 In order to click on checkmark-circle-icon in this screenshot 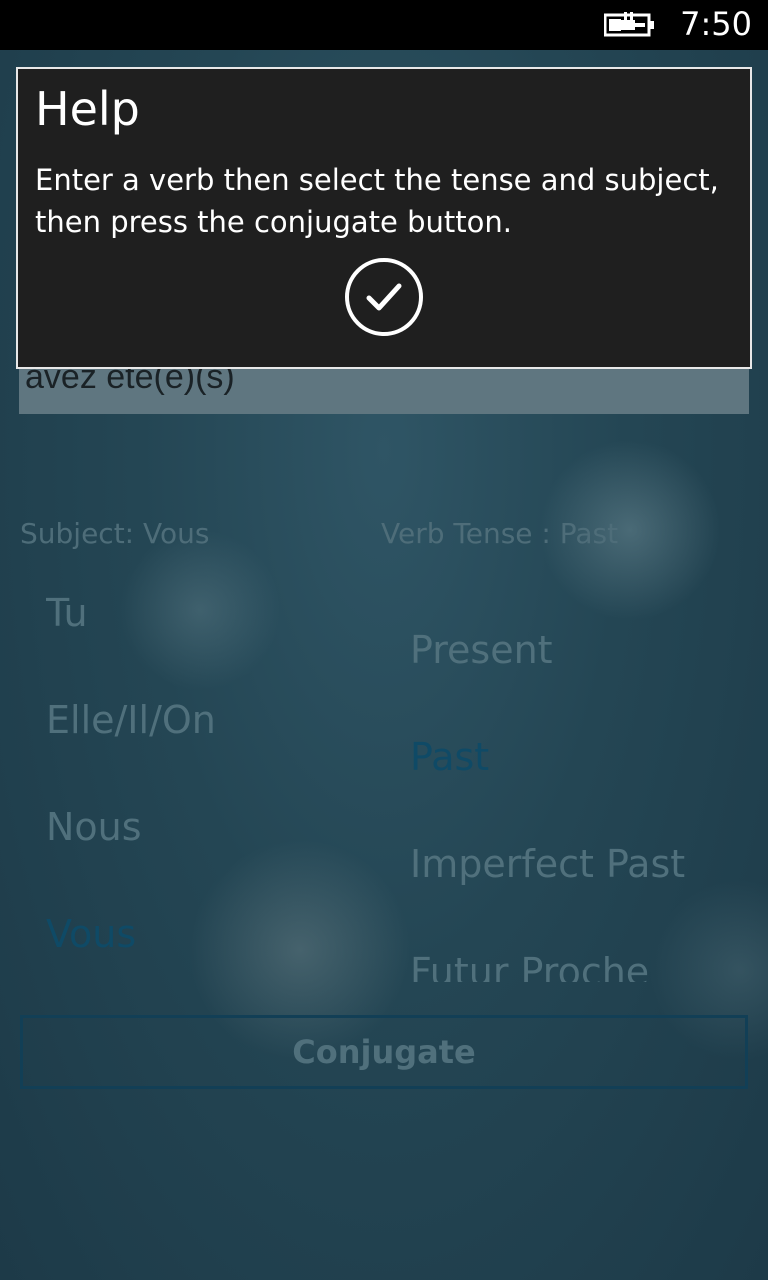, I will do `click(384, 297)`.